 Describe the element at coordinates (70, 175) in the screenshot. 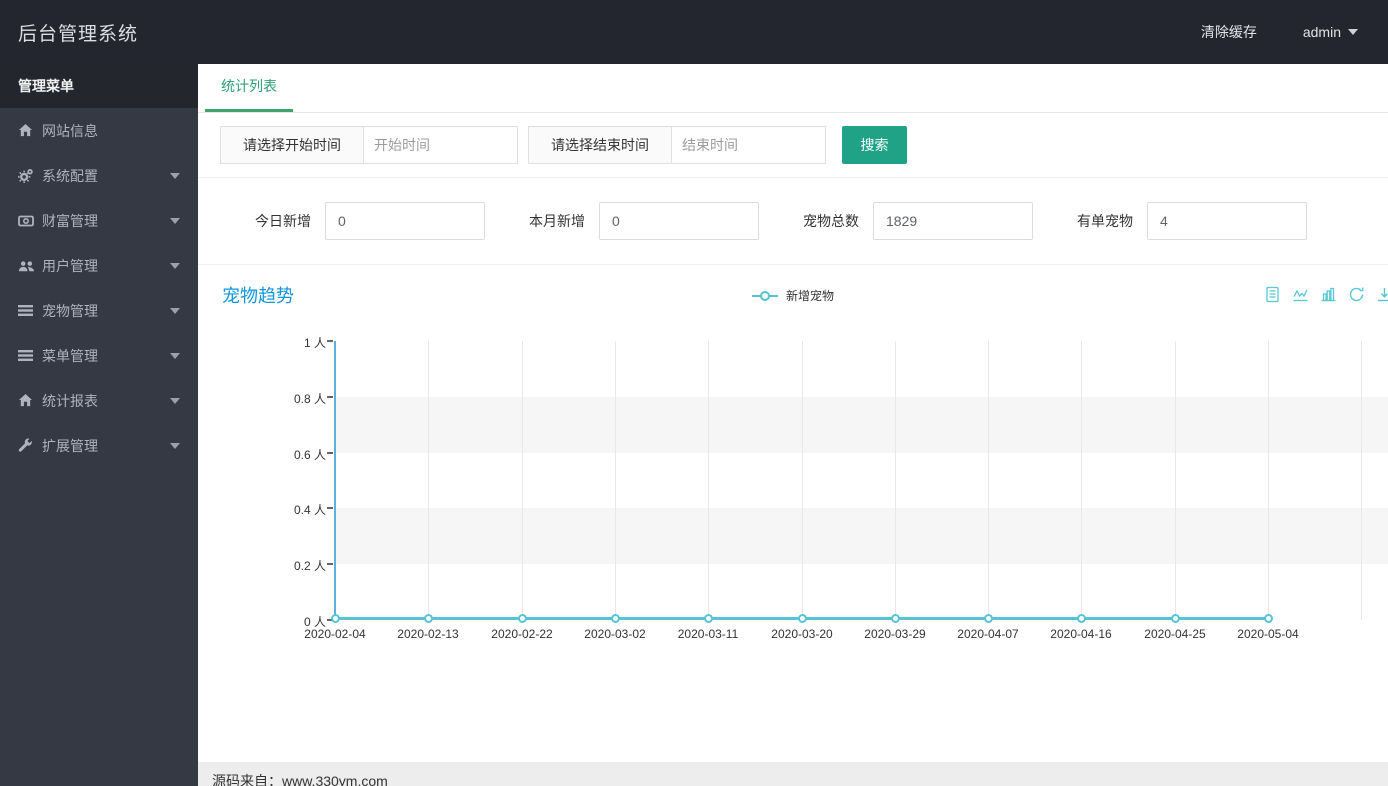

I see `sidebar-item-label: 系统配置` at that location.